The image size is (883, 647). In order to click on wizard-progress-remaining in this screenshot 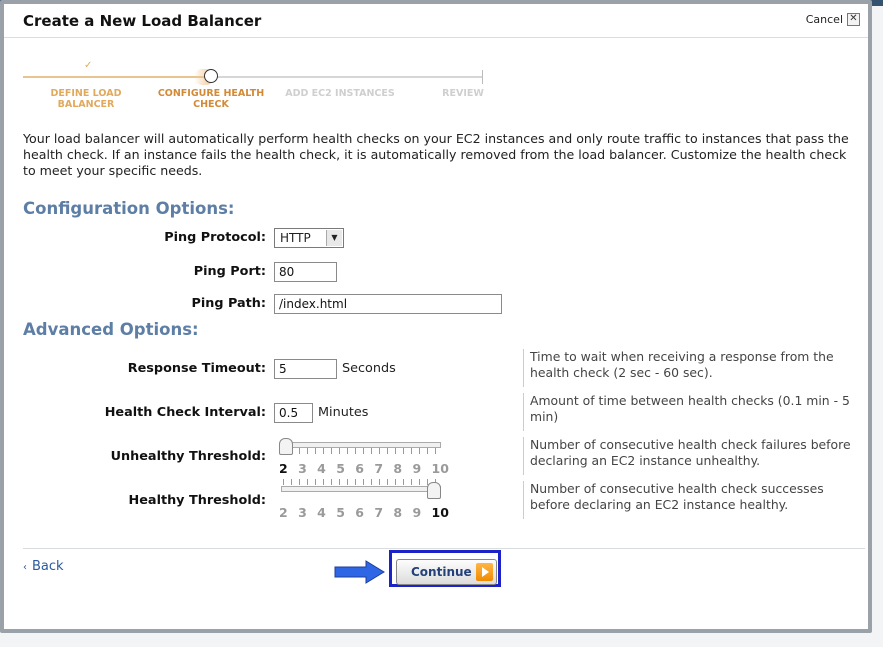, I will do `click(347, 77)`.